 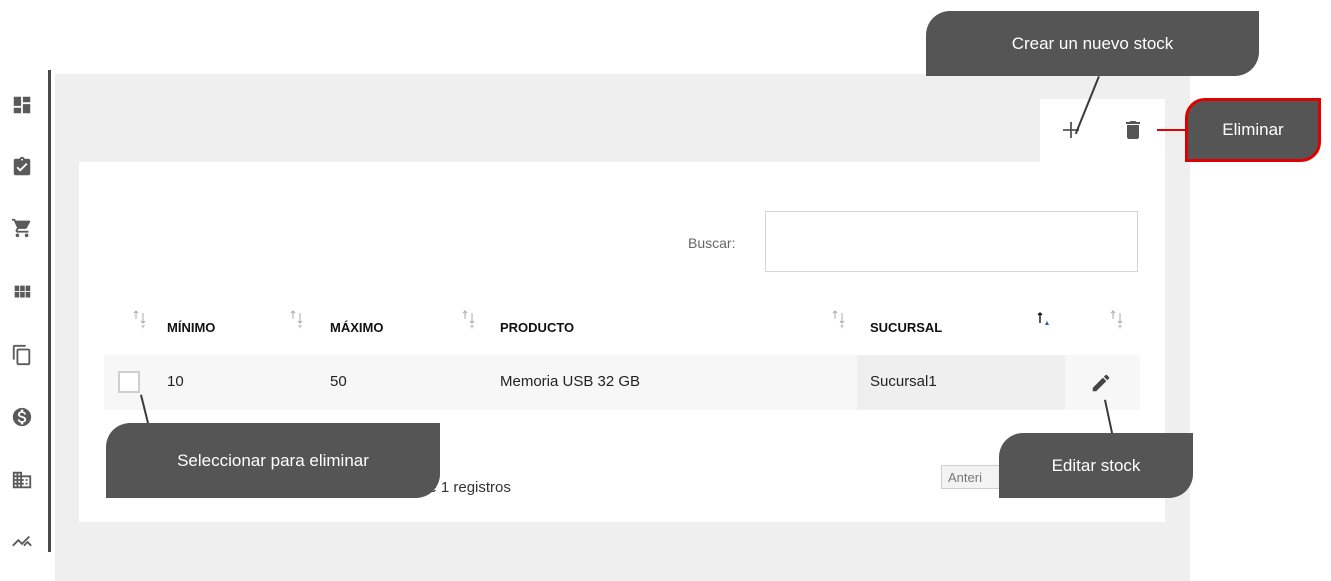 I want to click on edit-button, so click(x=1101, y=383).